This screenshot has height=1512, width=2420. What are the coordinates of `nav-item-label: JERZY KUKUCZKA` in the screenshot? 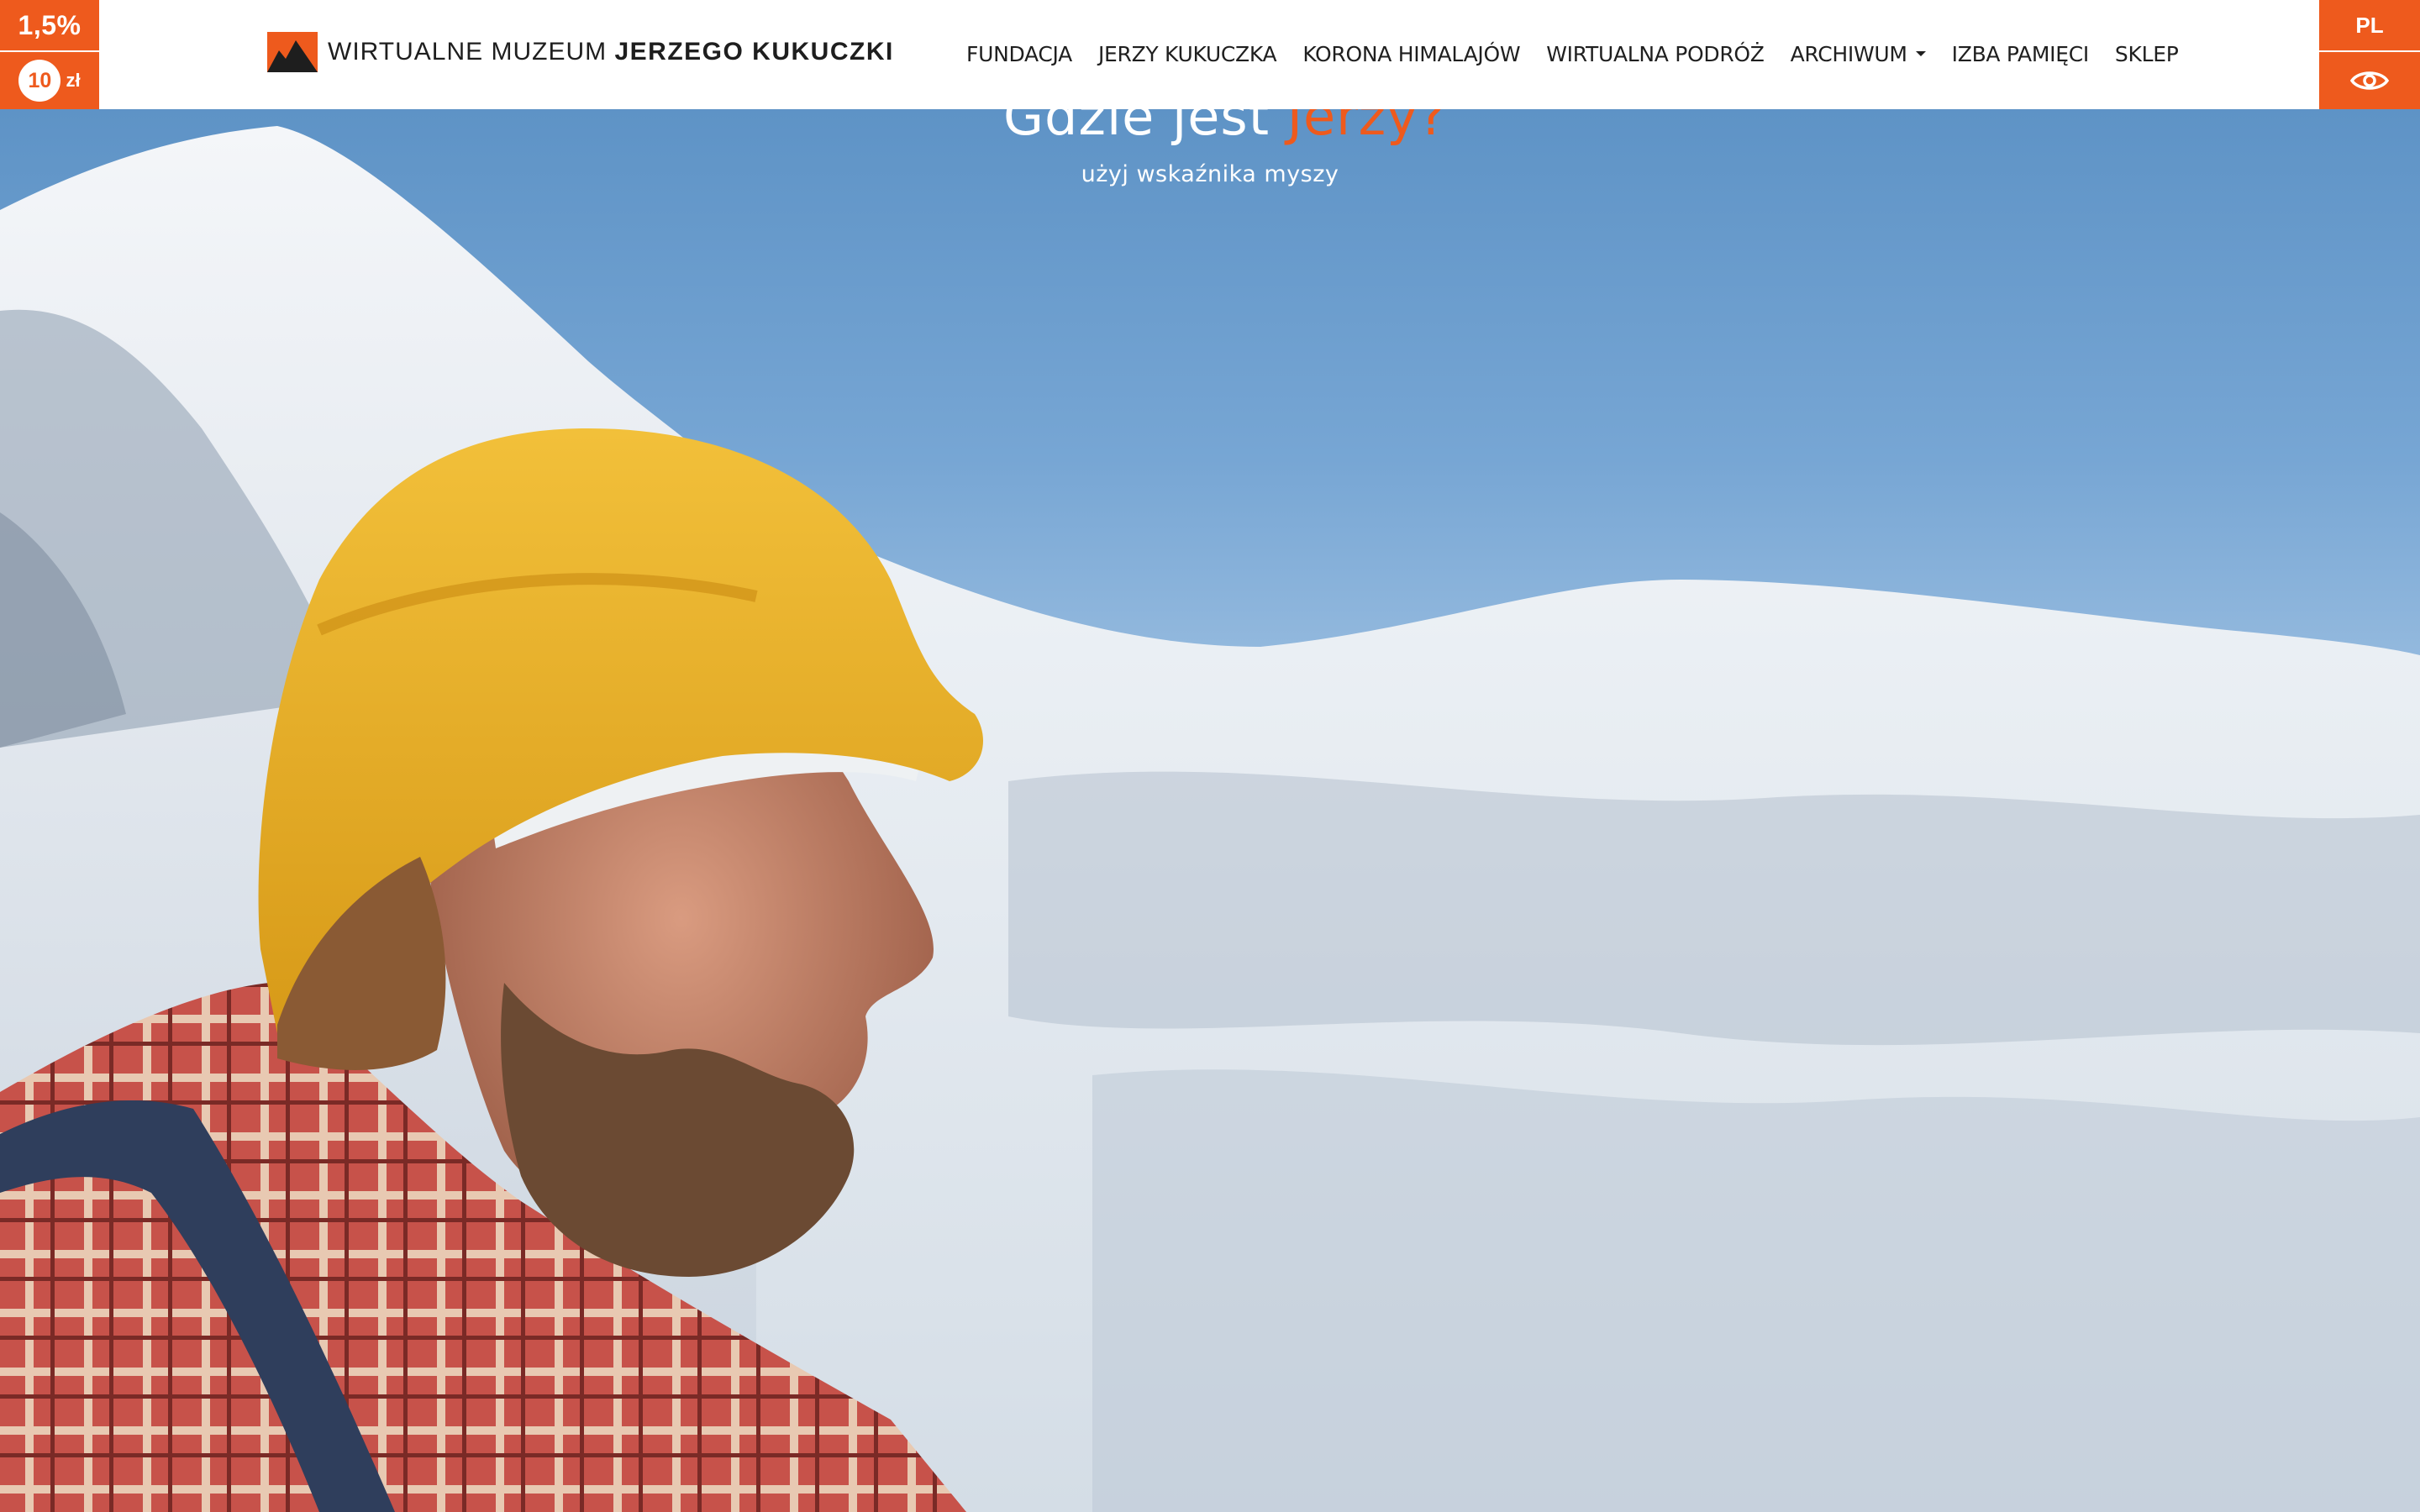 It's located at (1187, 53).